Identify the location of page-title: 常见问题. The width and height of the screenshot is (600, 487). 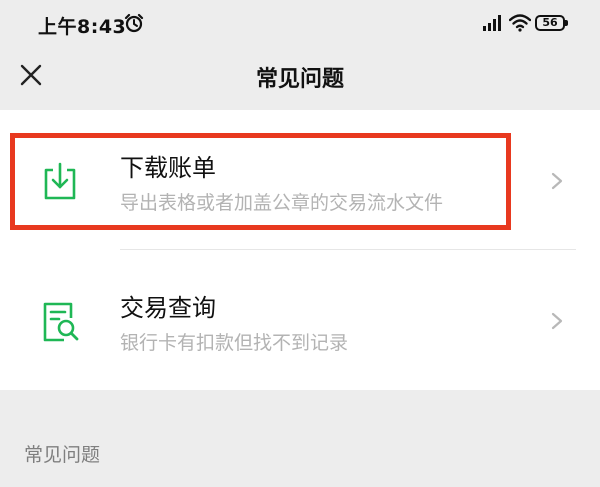
(299, 79).